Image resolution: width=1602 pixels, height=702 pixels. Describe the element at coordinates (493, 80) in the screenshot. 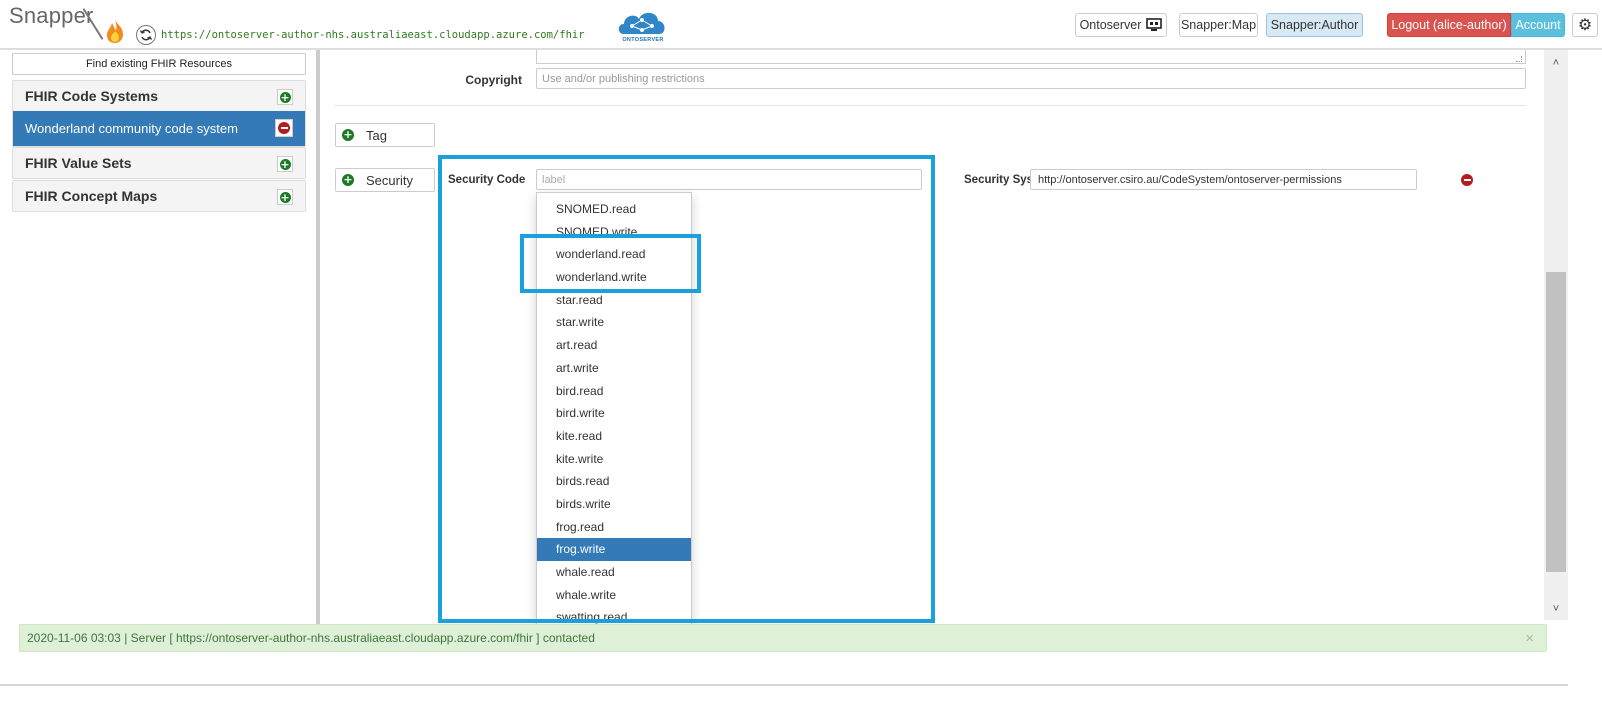

I see `copyright-label: Copyright` at that location.